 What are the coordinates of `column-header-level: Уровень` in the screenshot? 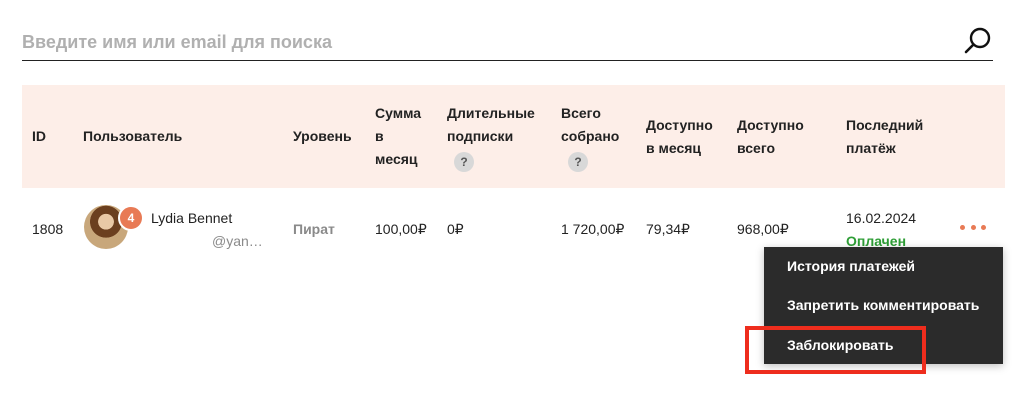 It's located at (322, 136).